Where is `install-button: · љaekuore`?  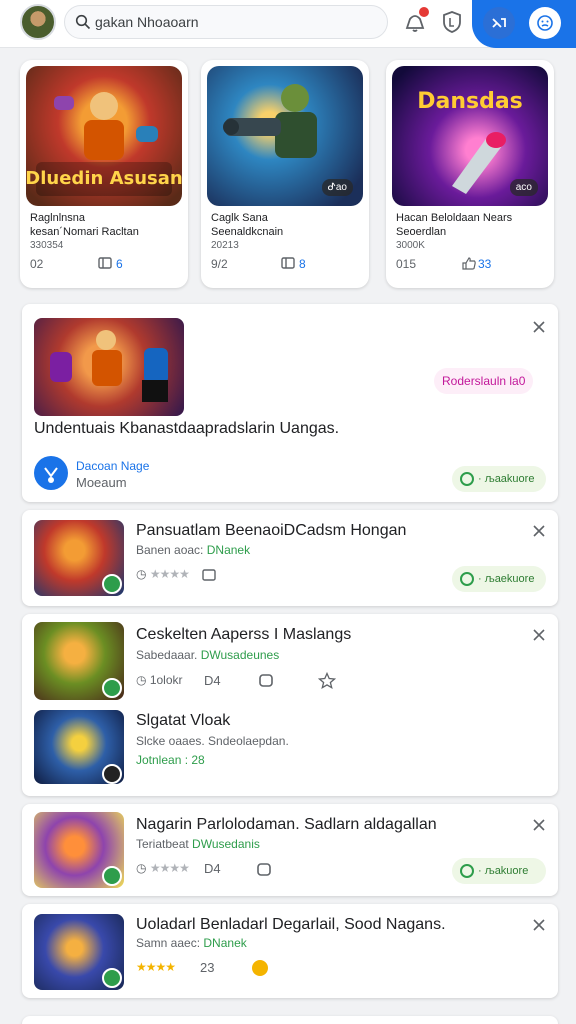 install-button: · љaekuore is located at coordinates (499, 579).